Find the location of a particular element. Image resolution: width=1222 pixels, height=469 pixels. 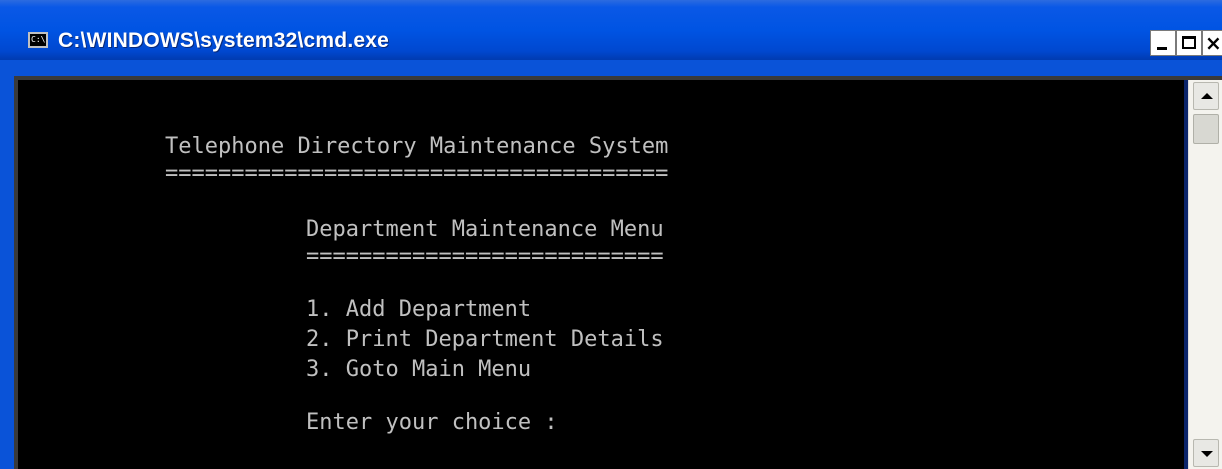

title-bar: C:\ C:\WINDOWS\system32\cmd.exe × is located at coordinates (611, 31).